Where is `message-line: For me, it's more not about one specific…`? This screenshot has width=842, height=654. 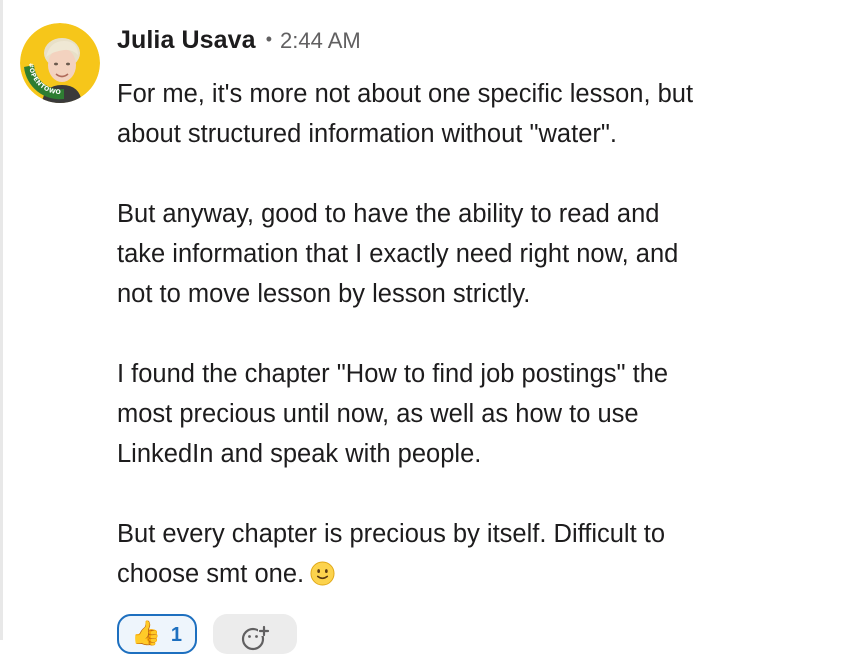
message-line: For me, it's more not about one specific… is located at coordinates (405, 94).